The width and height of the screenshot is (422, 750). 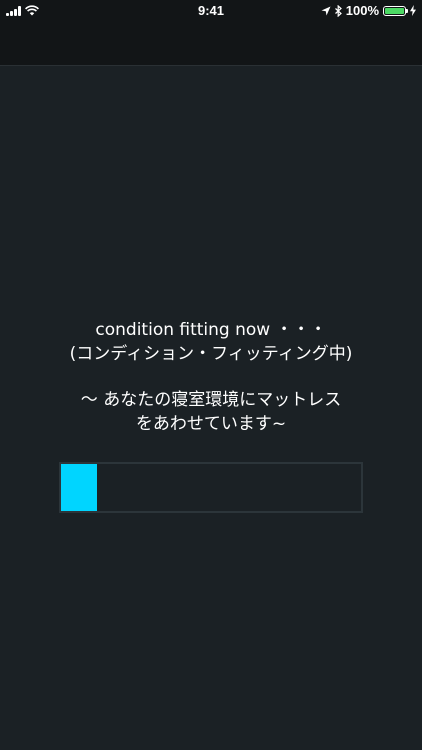 I want to click on battery-level, so click(x=394, y=10).